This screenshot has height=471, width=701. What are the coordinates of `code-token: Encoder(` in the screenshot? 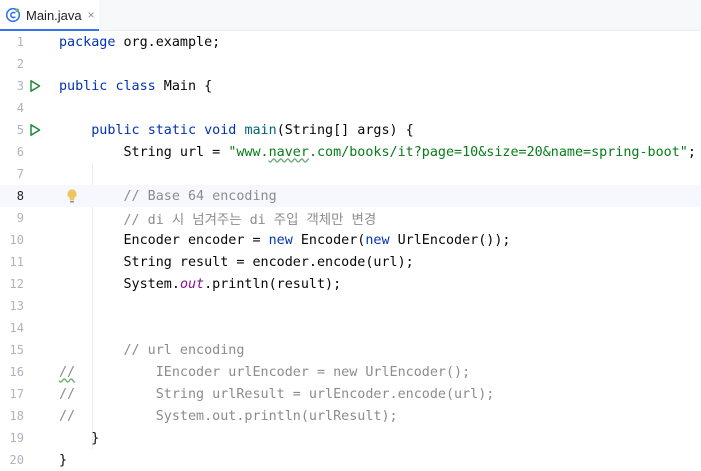 It's located at (329, 240).